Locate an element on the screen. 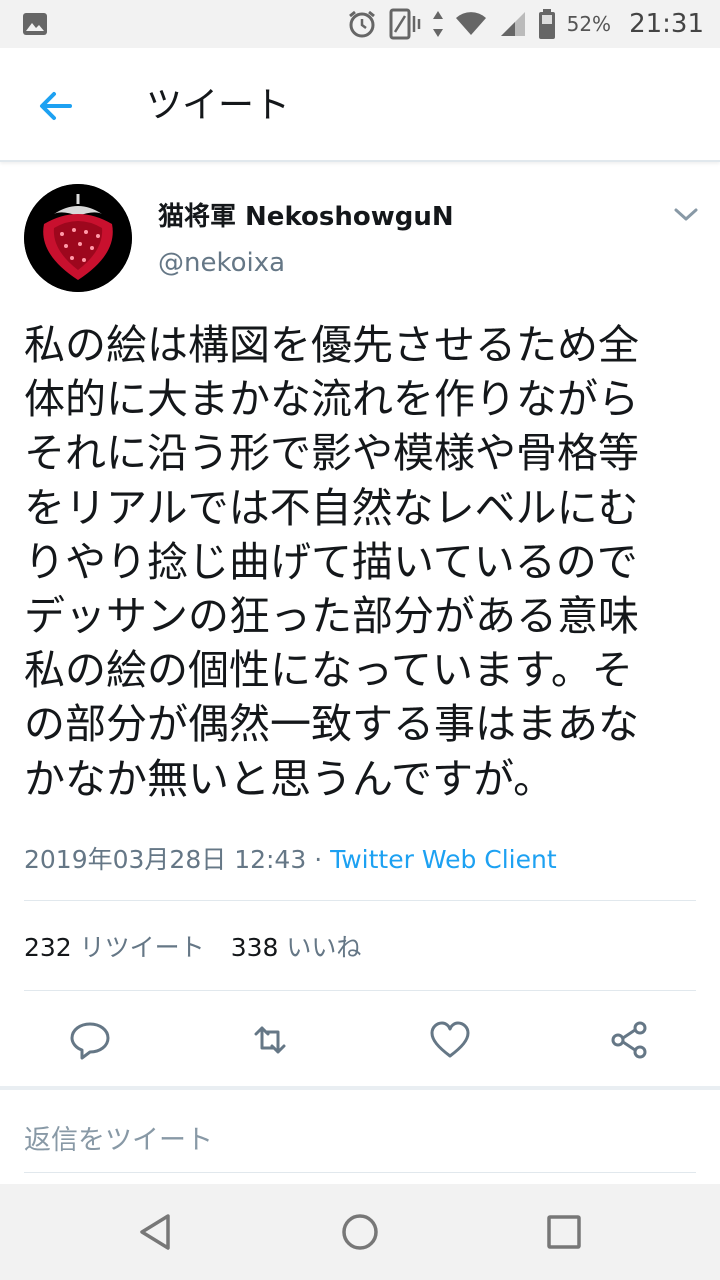 Image resolution: width=720 pixels, height=1280 pixels. reply-input: 返信をツイート is located at coordinates (118, 1137).